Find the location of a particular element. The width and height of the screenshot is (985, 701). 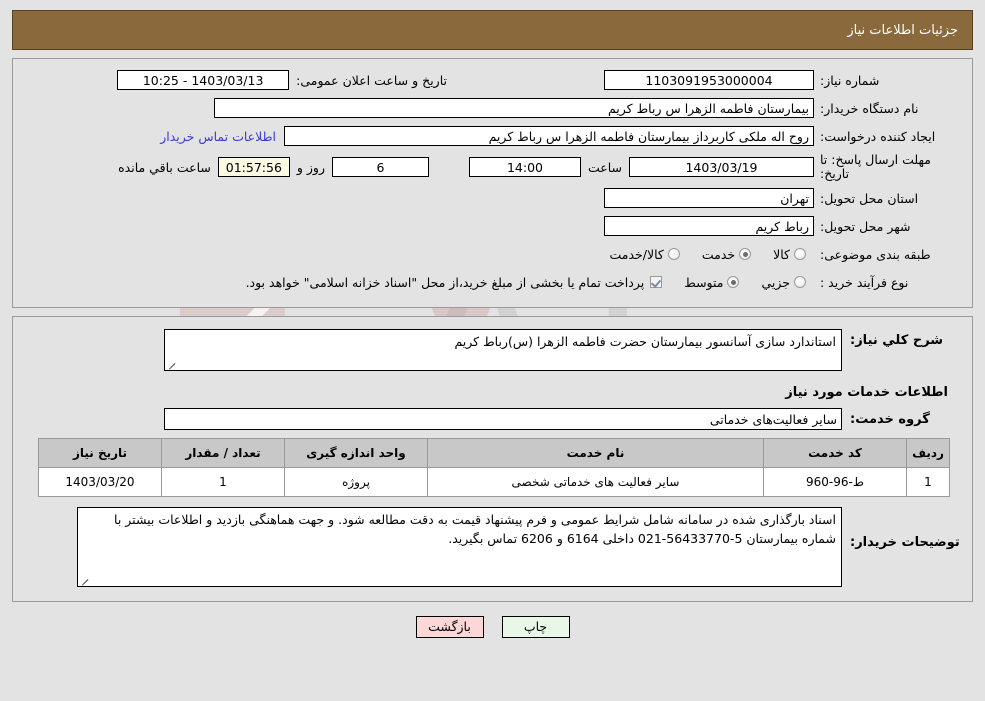

radio-category-kala-khedmat is located at coordinates (673, 254).